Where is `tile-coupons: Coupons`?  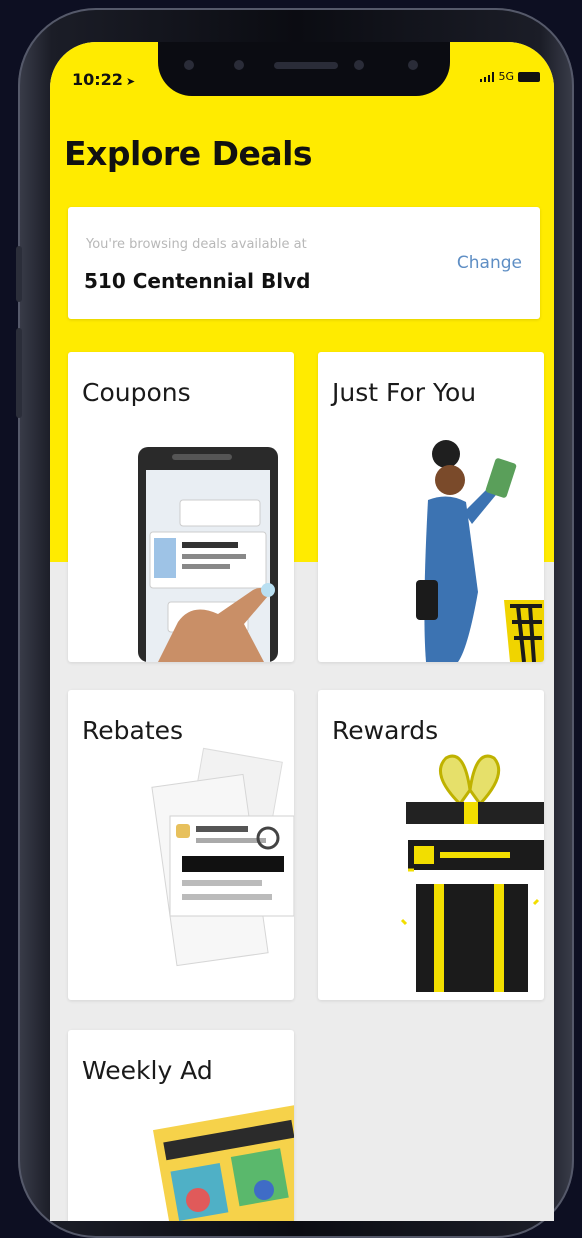 tile-coupons: Coupons is located at coordinates (181, 507).